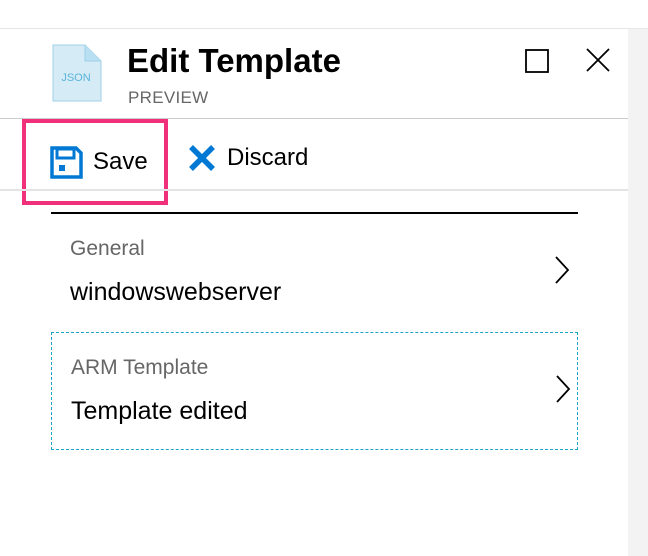  I want to click on close-icon, so click(598, 60).